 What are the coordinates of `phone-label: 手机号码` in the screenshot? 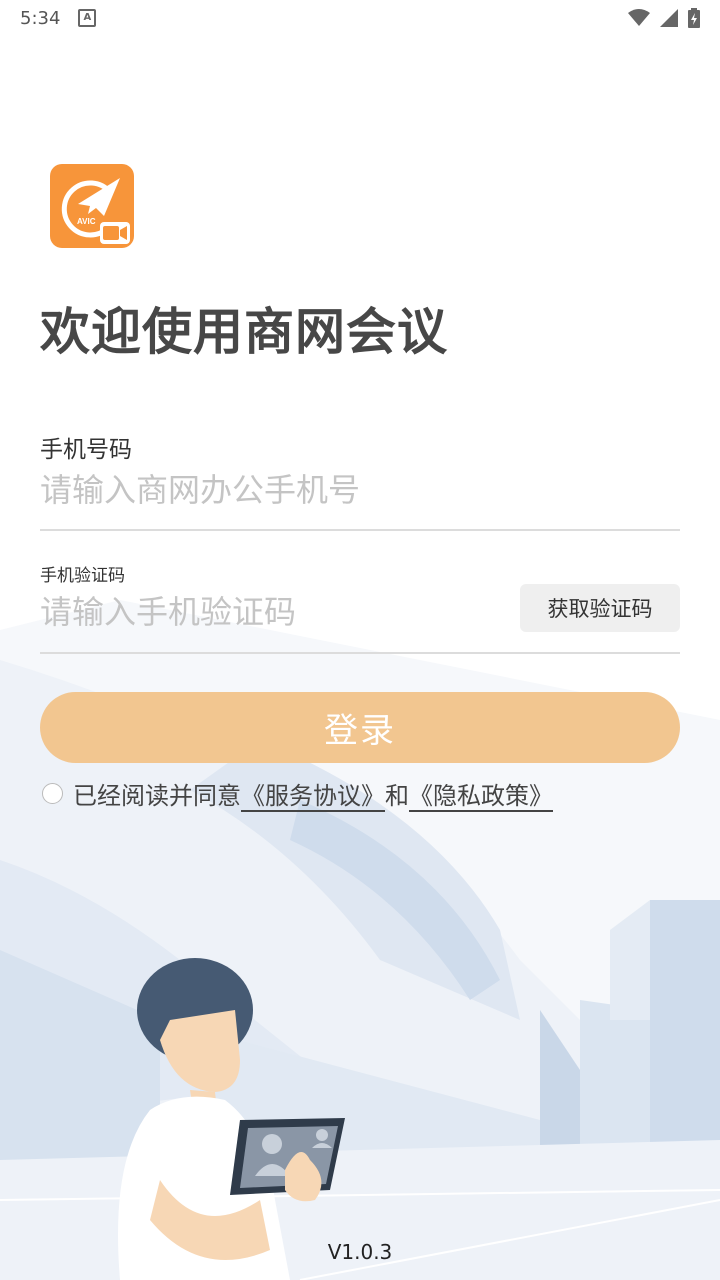 It's located at (86, 450).